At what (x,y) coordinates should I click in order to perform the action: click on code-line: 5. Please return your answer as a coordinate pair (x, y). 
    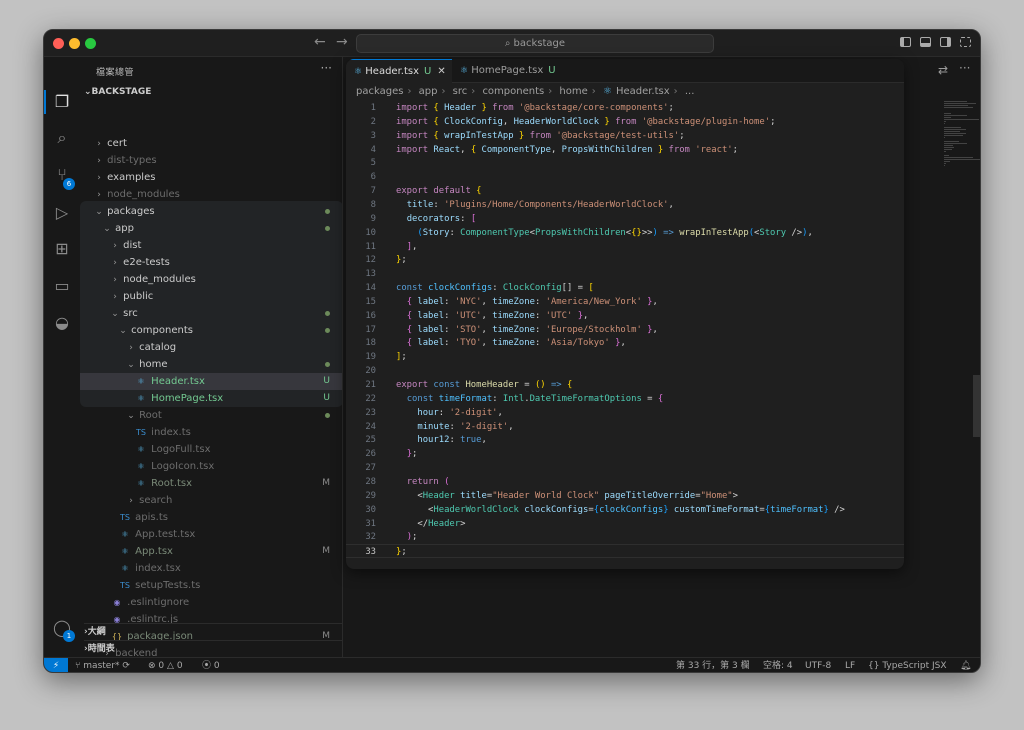
    Looking at the image, I should click on (625, 163).